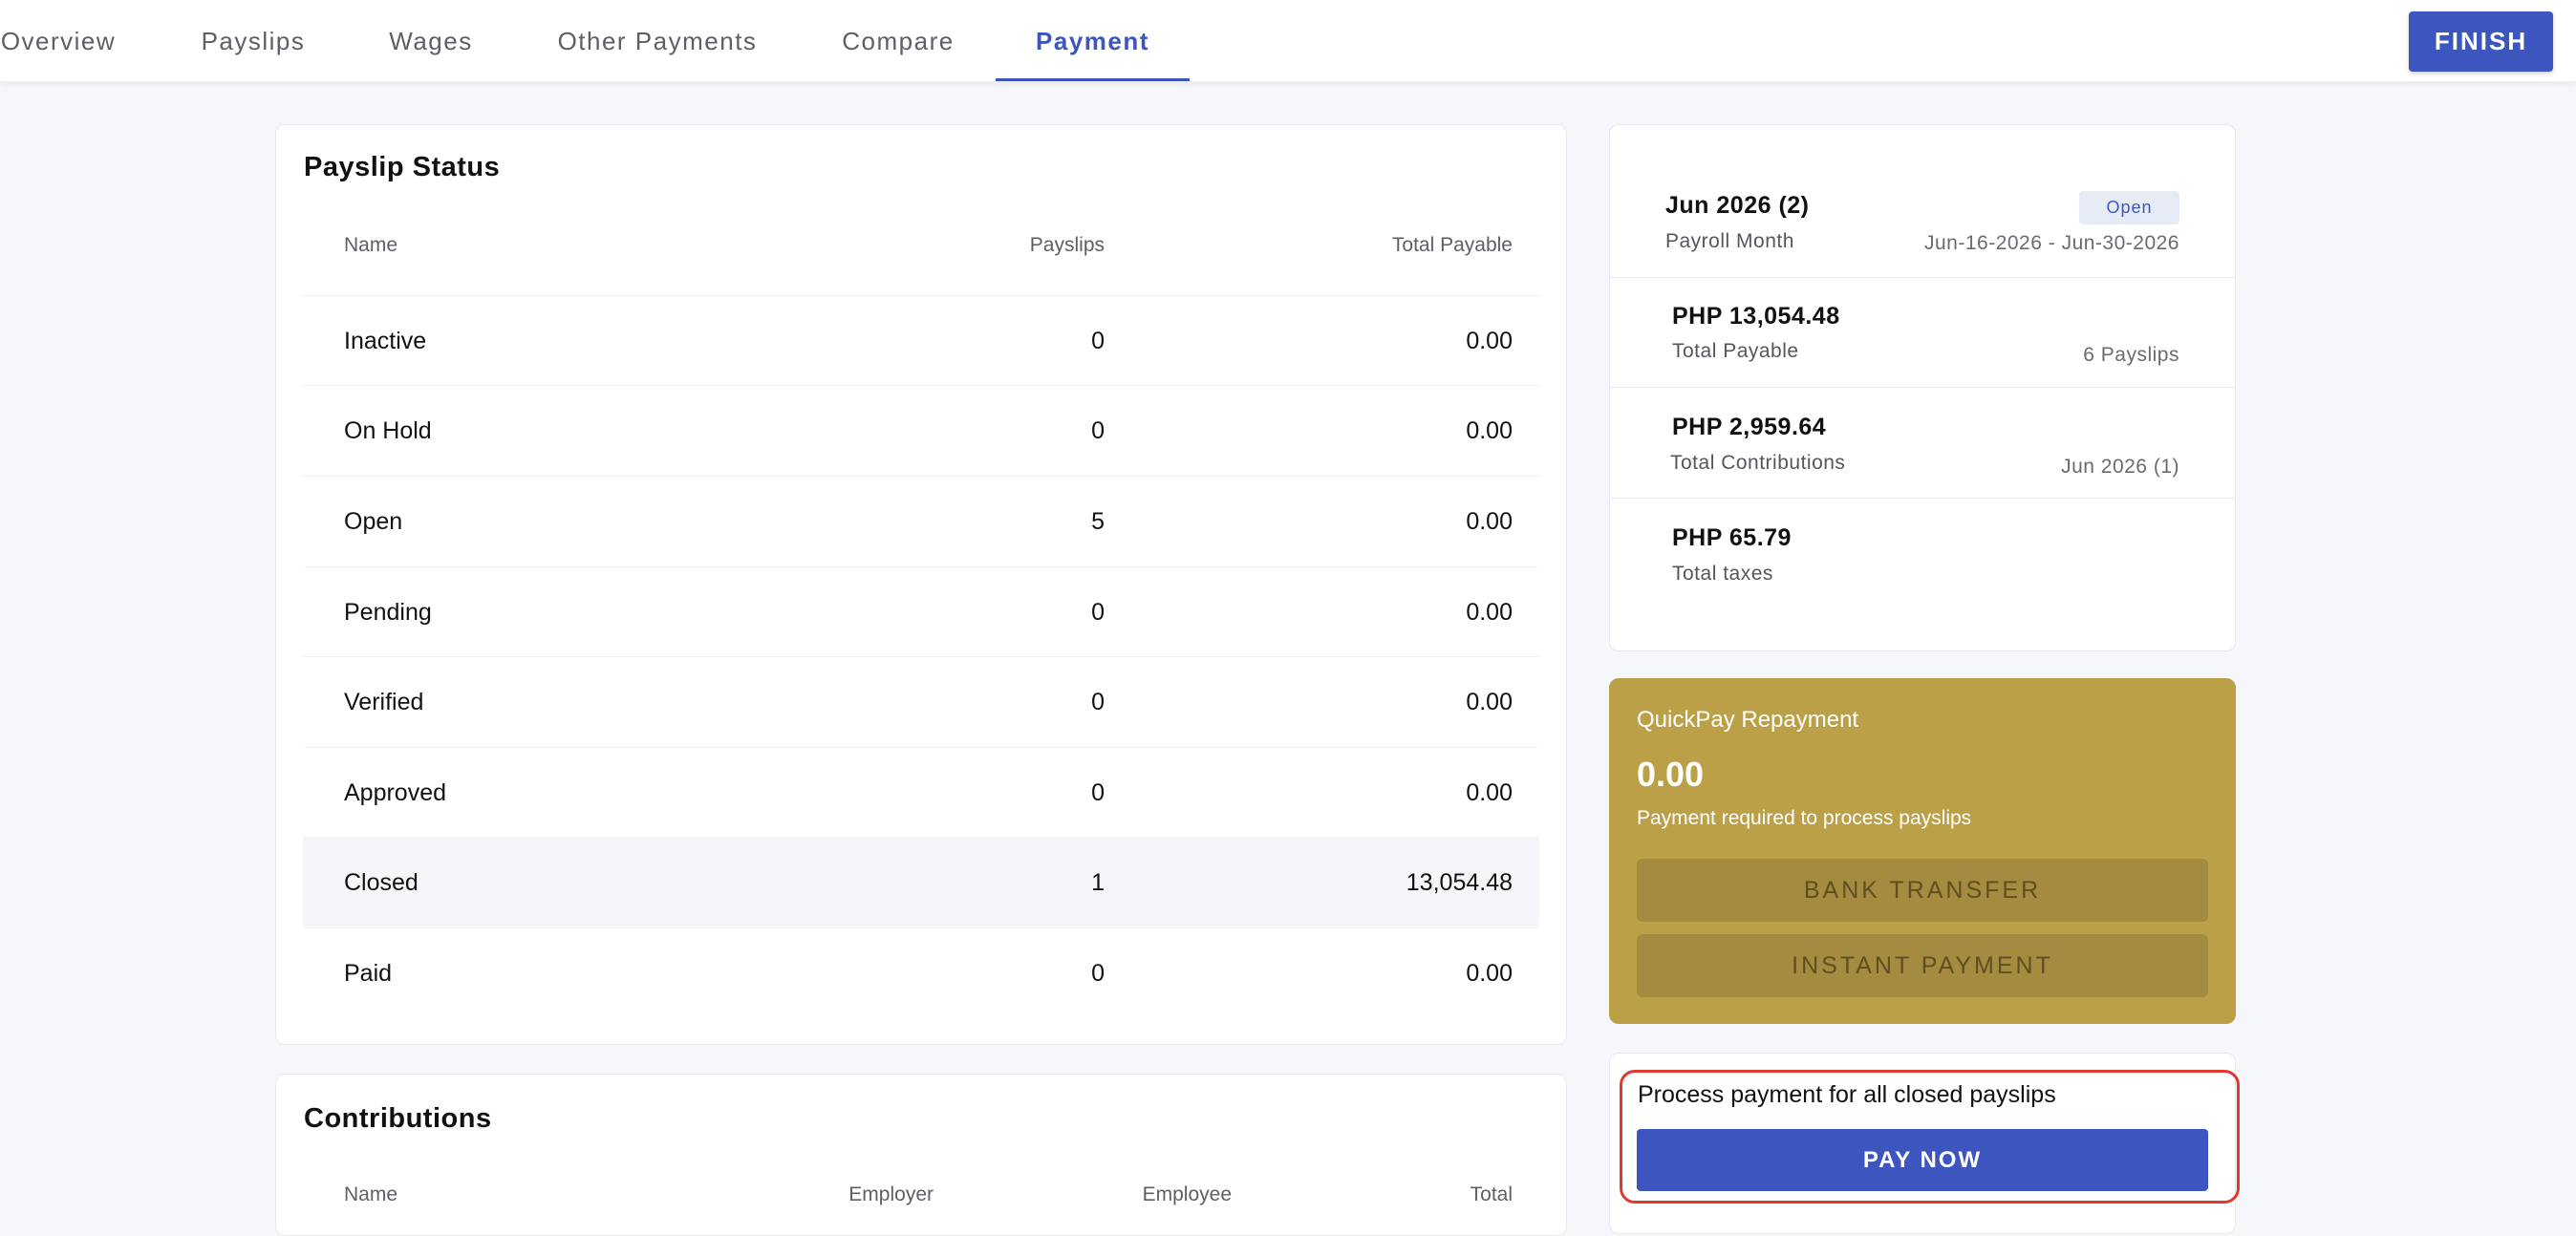  Describe the element at coordinates (398, 1118) in the screenshot. I see `contributions-title: Contributions` at that location.